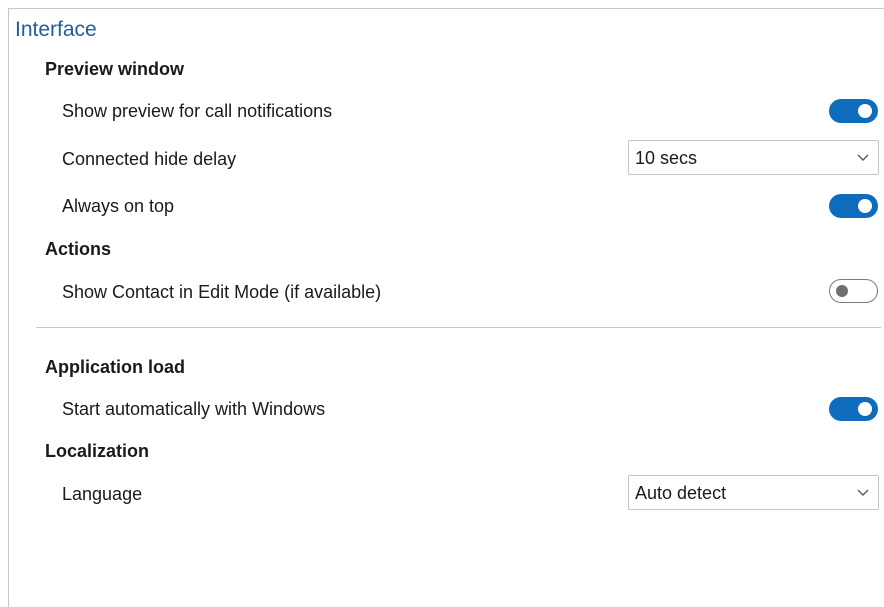 This screenshot has height=607, width=884. What do you see at coordinates (853, 409) in the screenshot?
I see `start-auto-toggle` at bounding box center [853, 409].